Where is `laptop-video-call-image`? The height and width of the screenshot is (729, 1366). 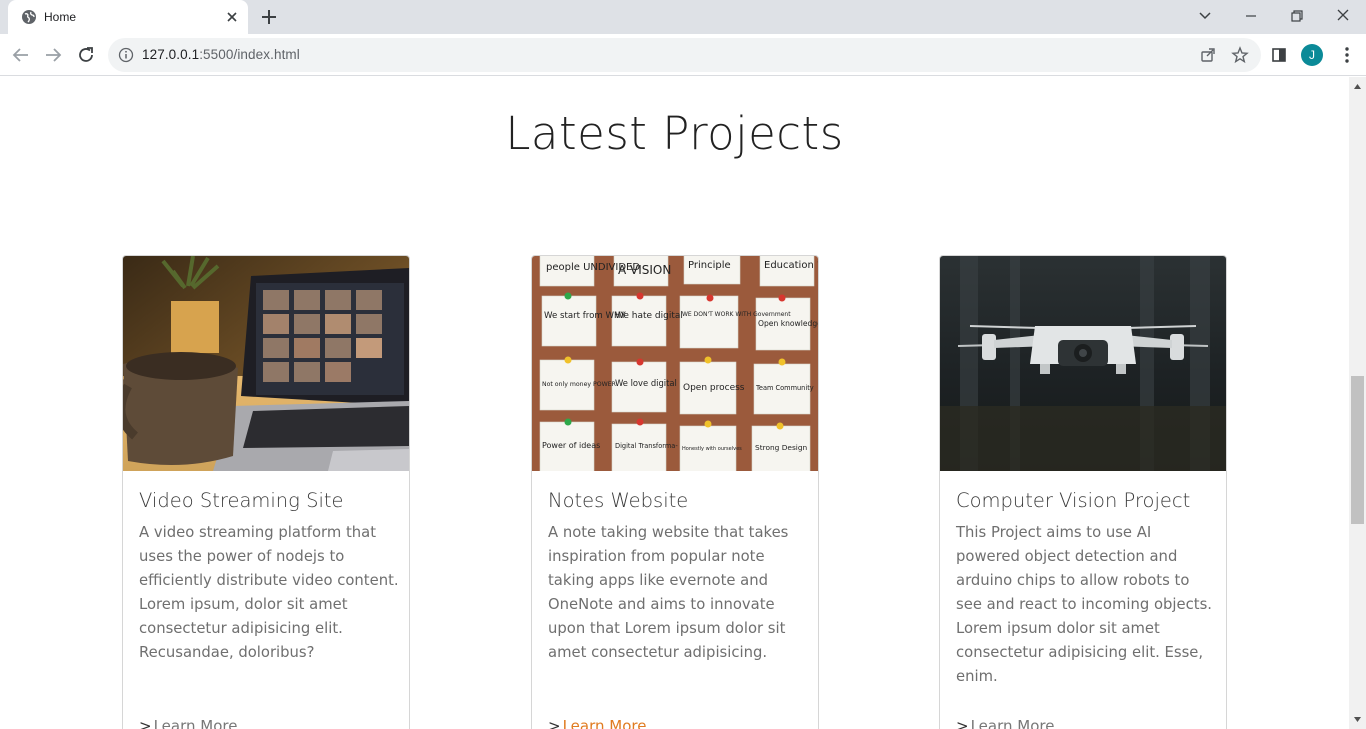 laptop-video-call-image is located at coordinates (266, 363).